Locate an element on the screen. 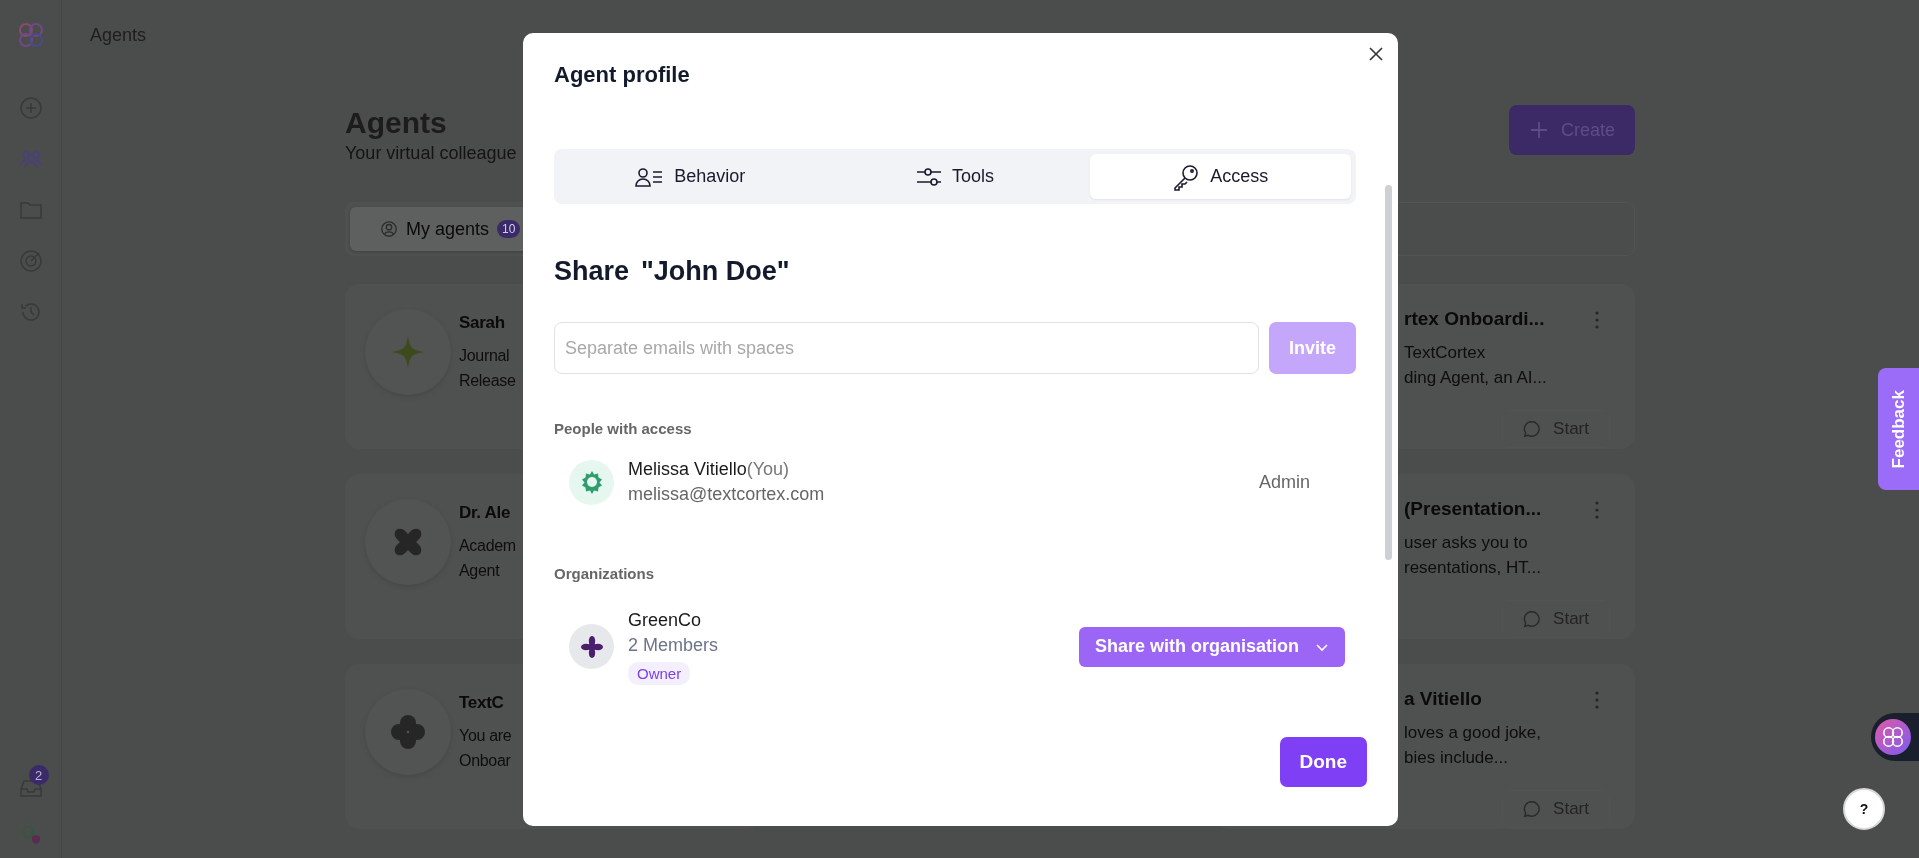  person-list-icon is located at coordinates (649, 176).